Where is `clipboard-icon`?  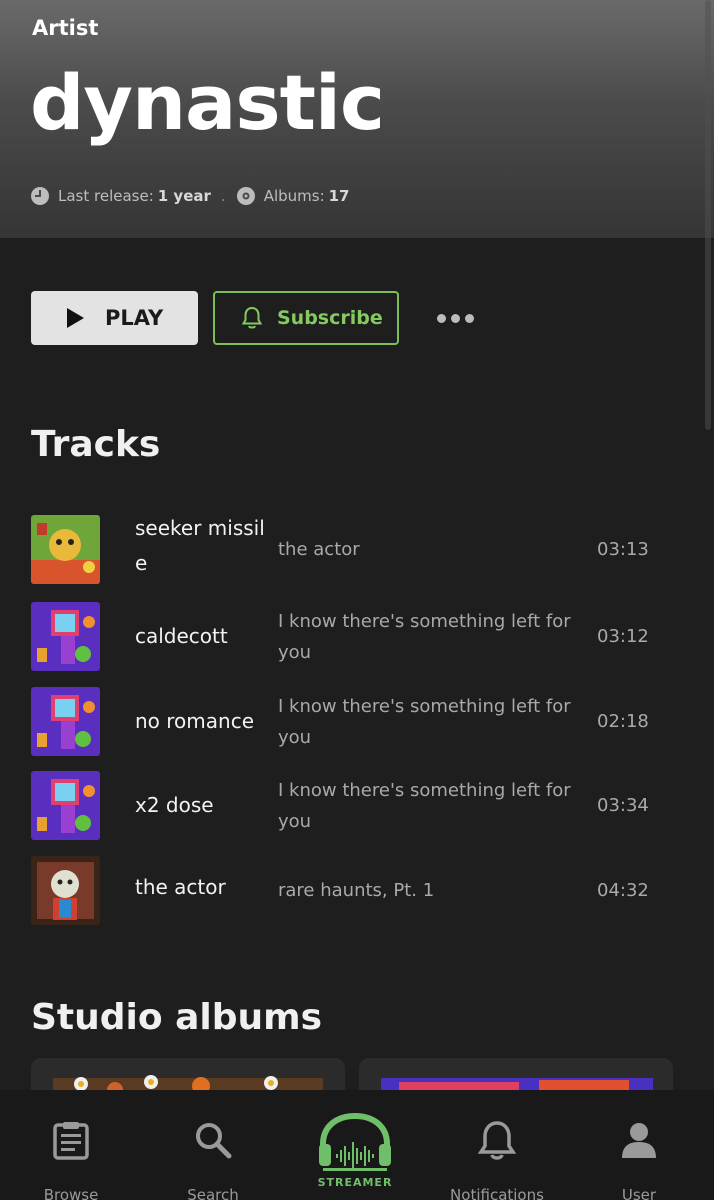
clipboard-icon is located at coordinates (71, 1141).